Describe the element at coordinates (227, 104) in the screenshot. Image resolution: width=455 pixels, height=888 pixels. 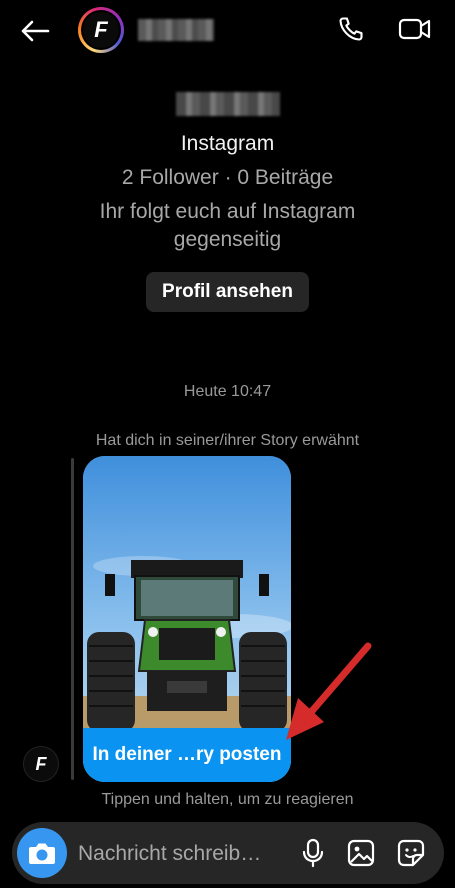
I see `username-redacted` at that location.